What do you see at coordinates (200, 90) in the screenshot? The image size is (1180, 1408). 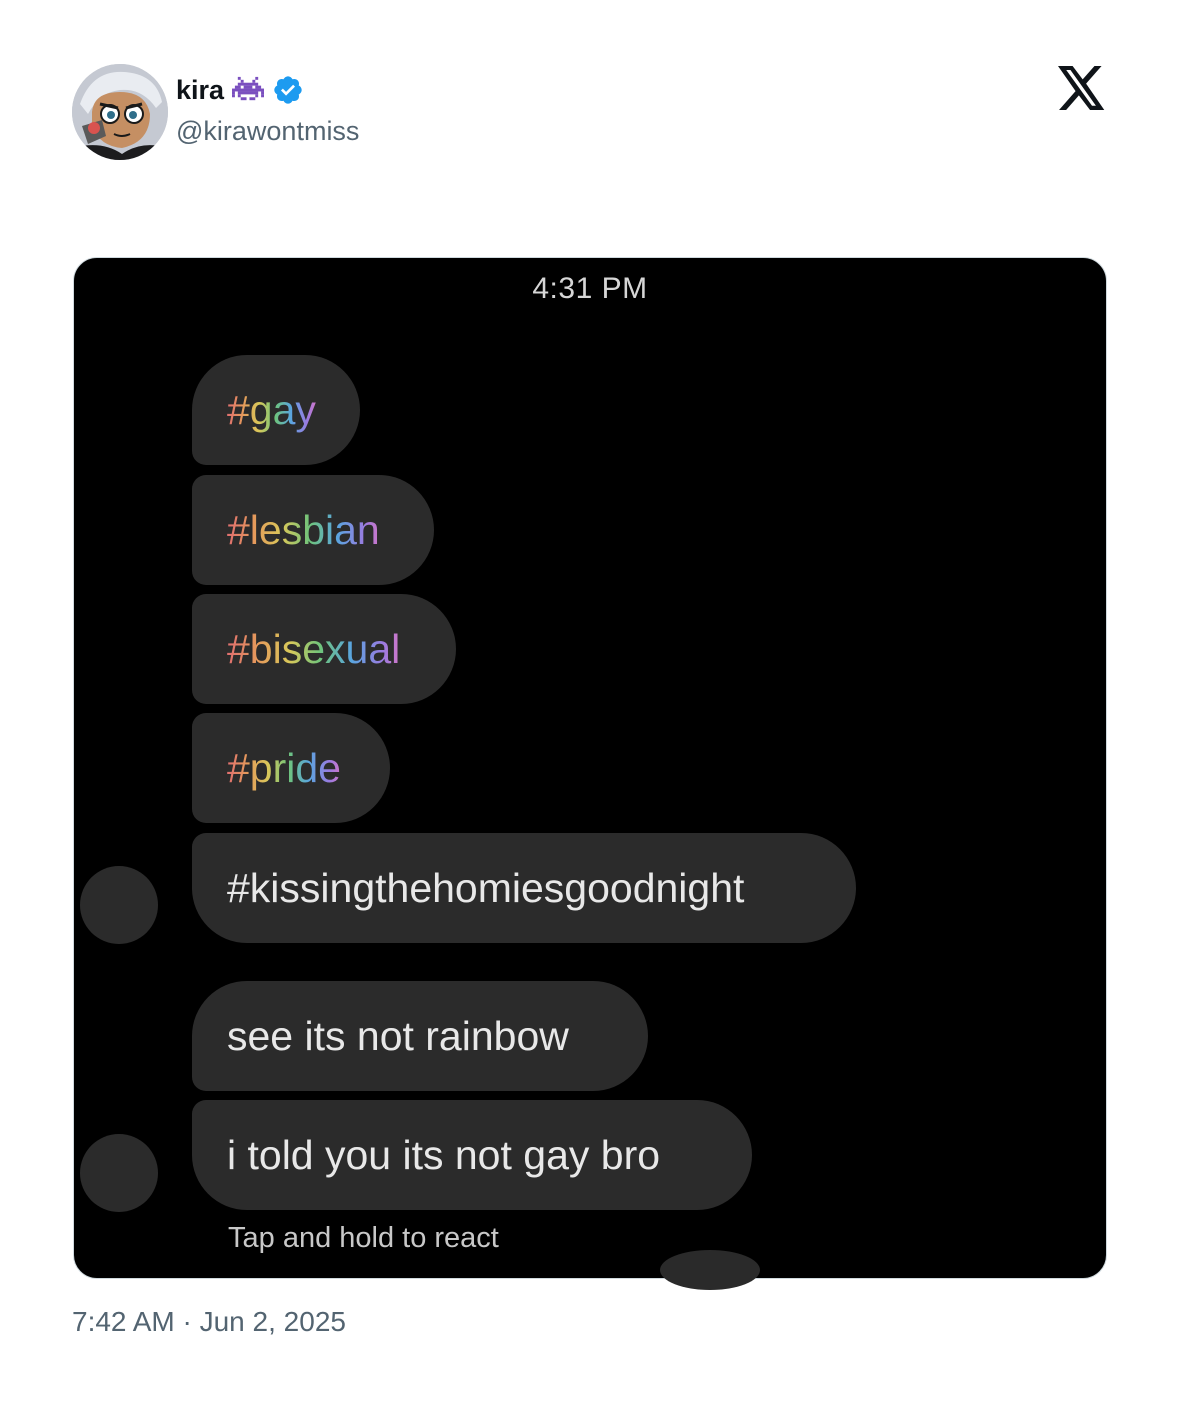 I see `author-display-name: kira` at bounding box center [200, 90].